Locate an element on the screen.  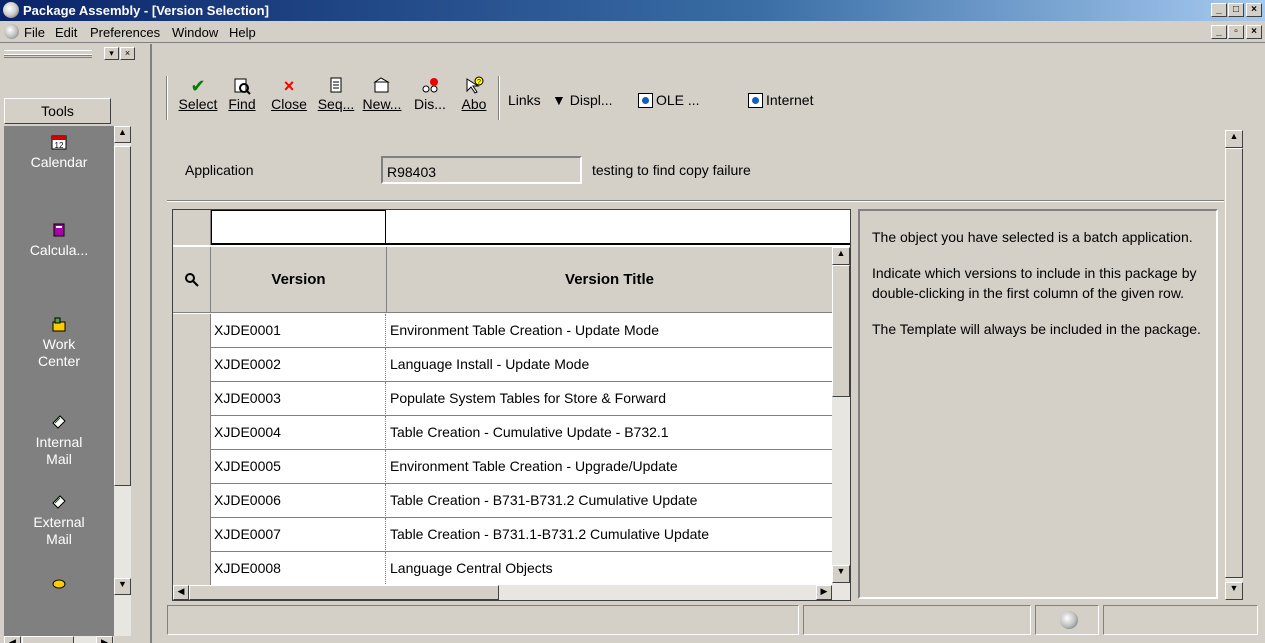
menu-preferences: Preferences is located at coordinates (125, 32).